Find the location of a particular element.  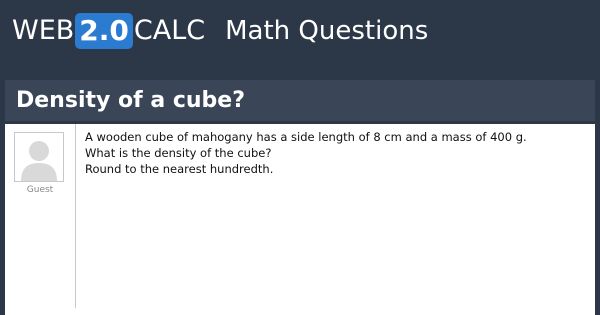

logo-version-badge: 2.0 is located at coordinates (104, 31).